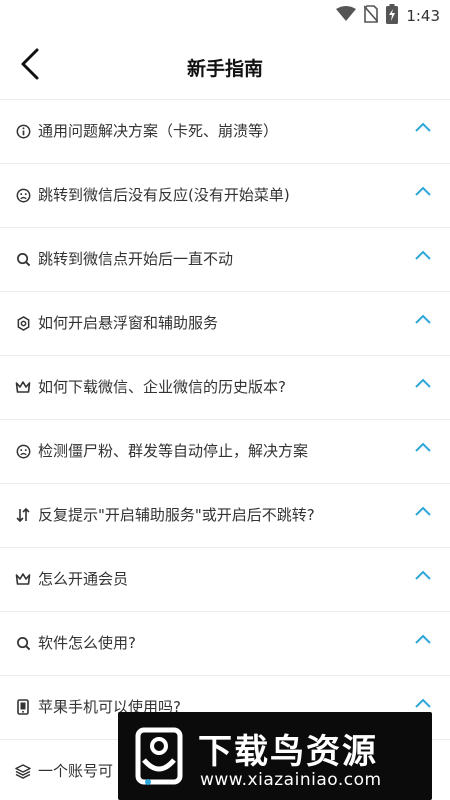 The width and height of the screenshot is (450, 800). Describe the element at coordinates (291, 780) in the screenshot. I see `watermark-url: www.xiazainiao.com` at that location.